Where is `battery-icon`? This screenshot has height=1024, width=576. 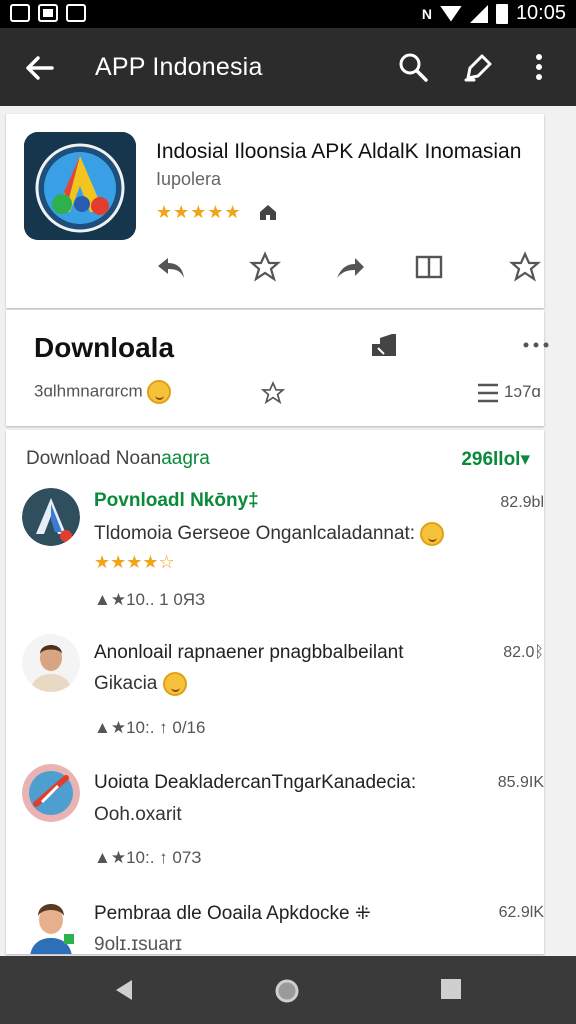 battery-icon is located at coordinates (501, 13).